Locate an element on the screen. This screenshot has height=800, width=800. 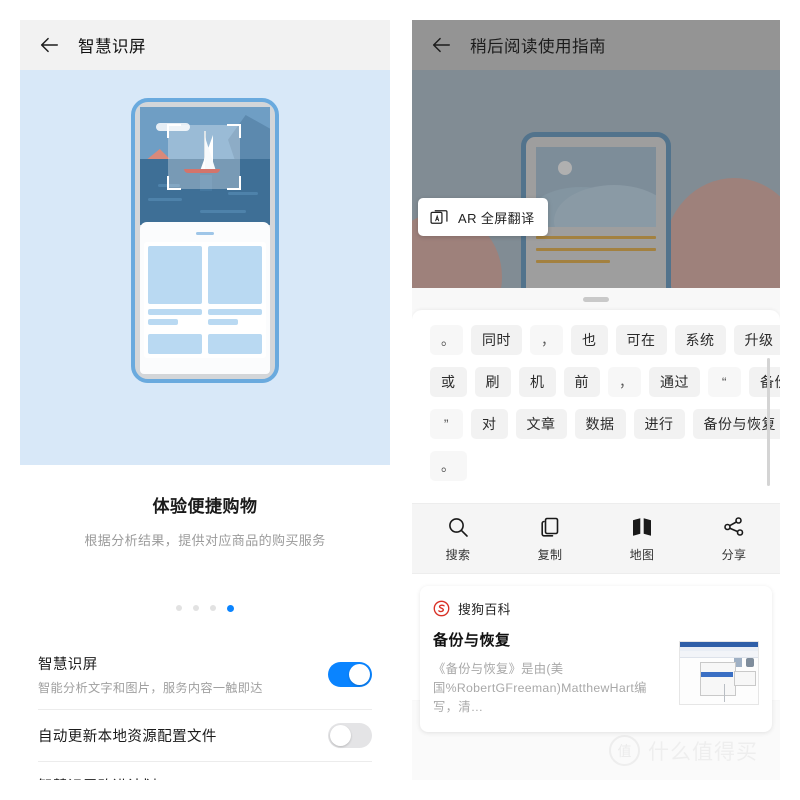
page-dot-active is located at coordinates (230, 608).